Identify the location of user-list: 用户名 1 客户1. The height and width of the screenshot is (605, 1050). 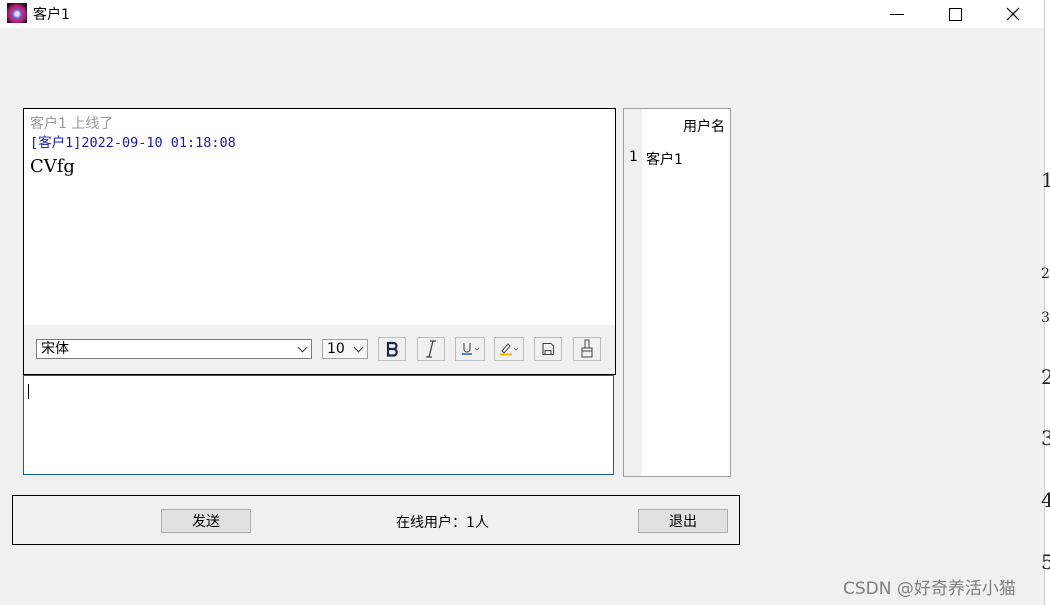
(677, 292).